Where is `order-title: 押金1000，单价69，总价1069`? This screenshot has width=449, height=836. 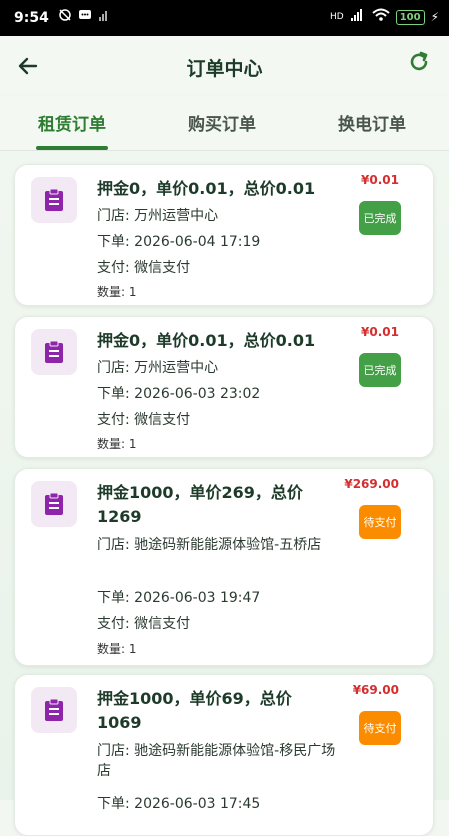 order-title: 押金1000，单价69，总价1069 is located at coordinates (194, 710).